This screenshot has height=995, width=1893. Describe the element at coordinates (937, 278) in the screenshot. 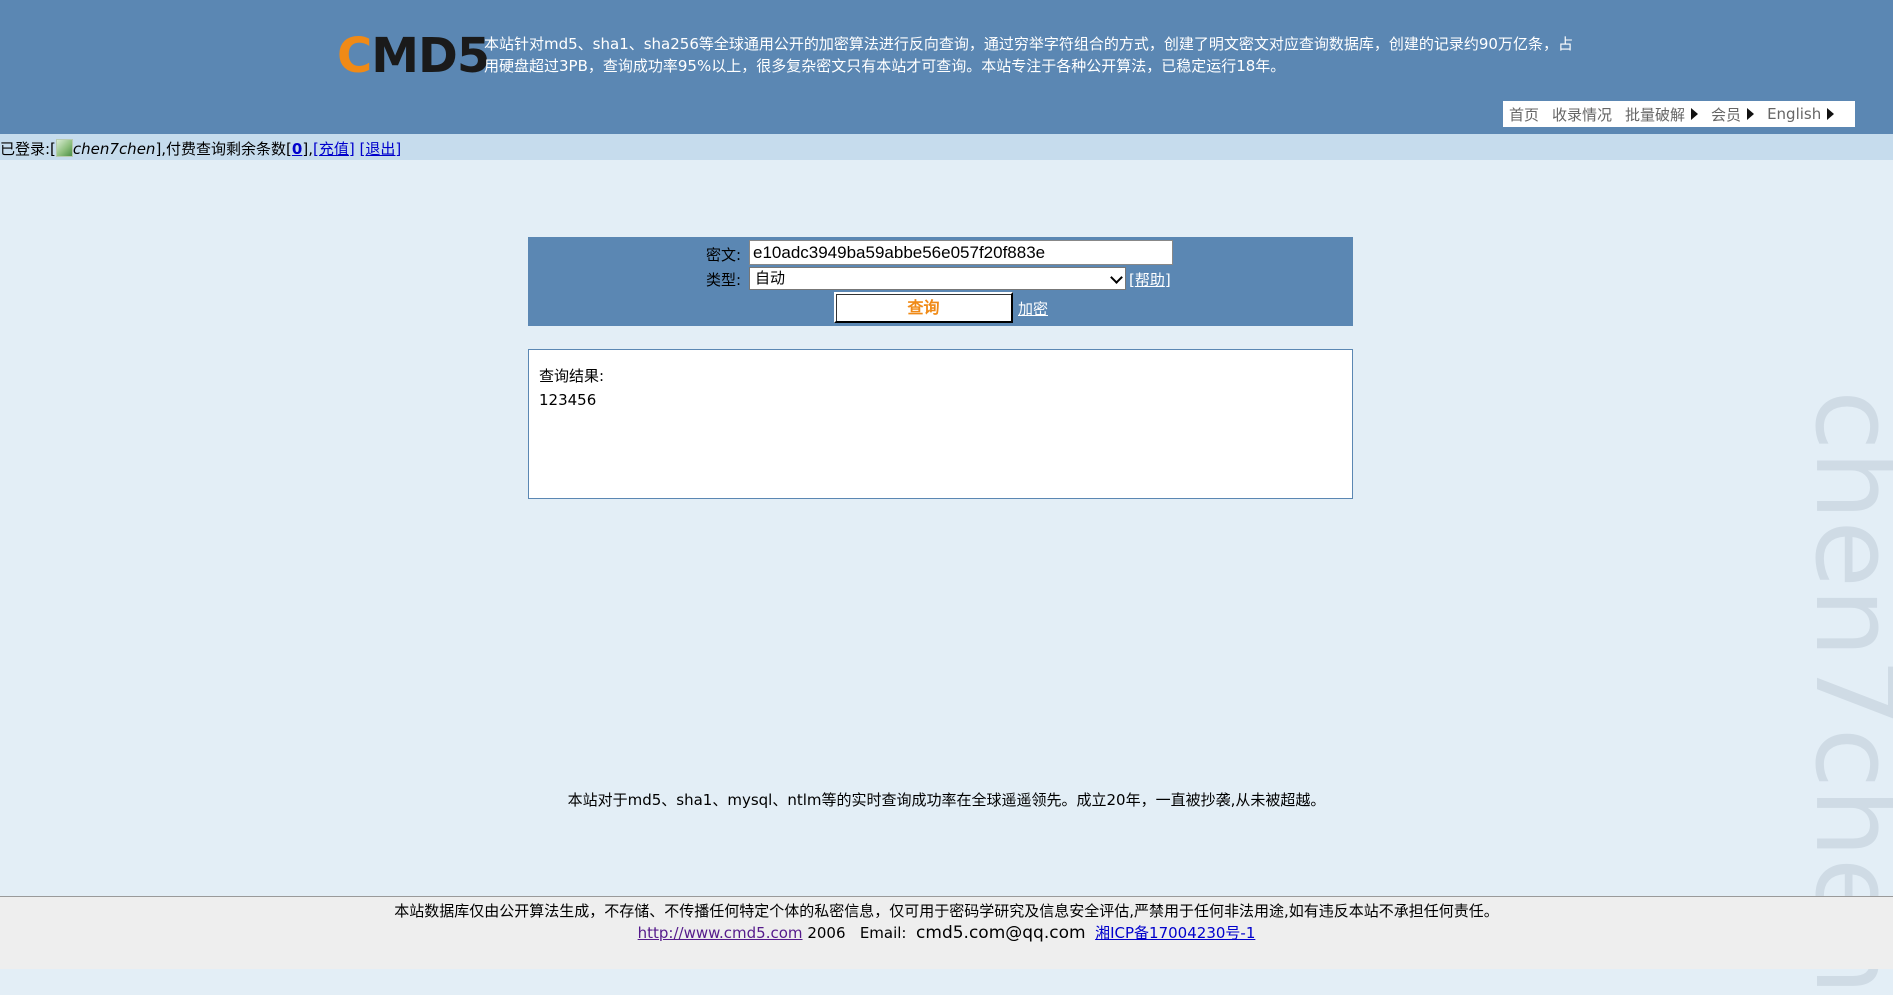

I see `hash-type-select: 自动` at that location.